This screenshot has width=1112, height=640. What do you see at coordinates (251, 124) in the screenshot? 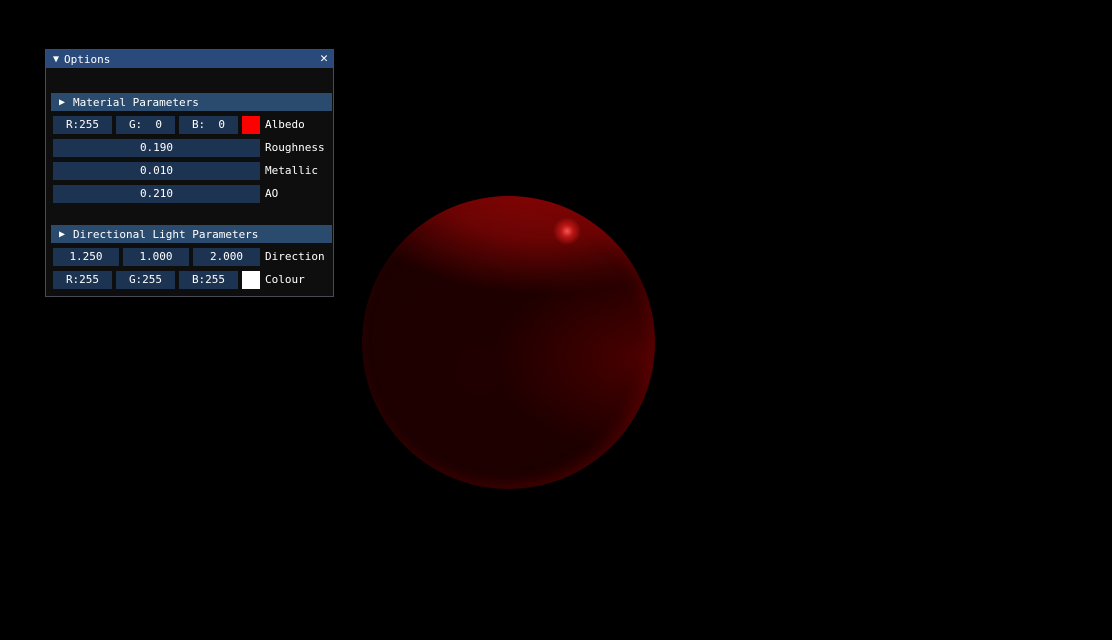
I see `albedo-color-swatch` at bounding box center [251, 124].